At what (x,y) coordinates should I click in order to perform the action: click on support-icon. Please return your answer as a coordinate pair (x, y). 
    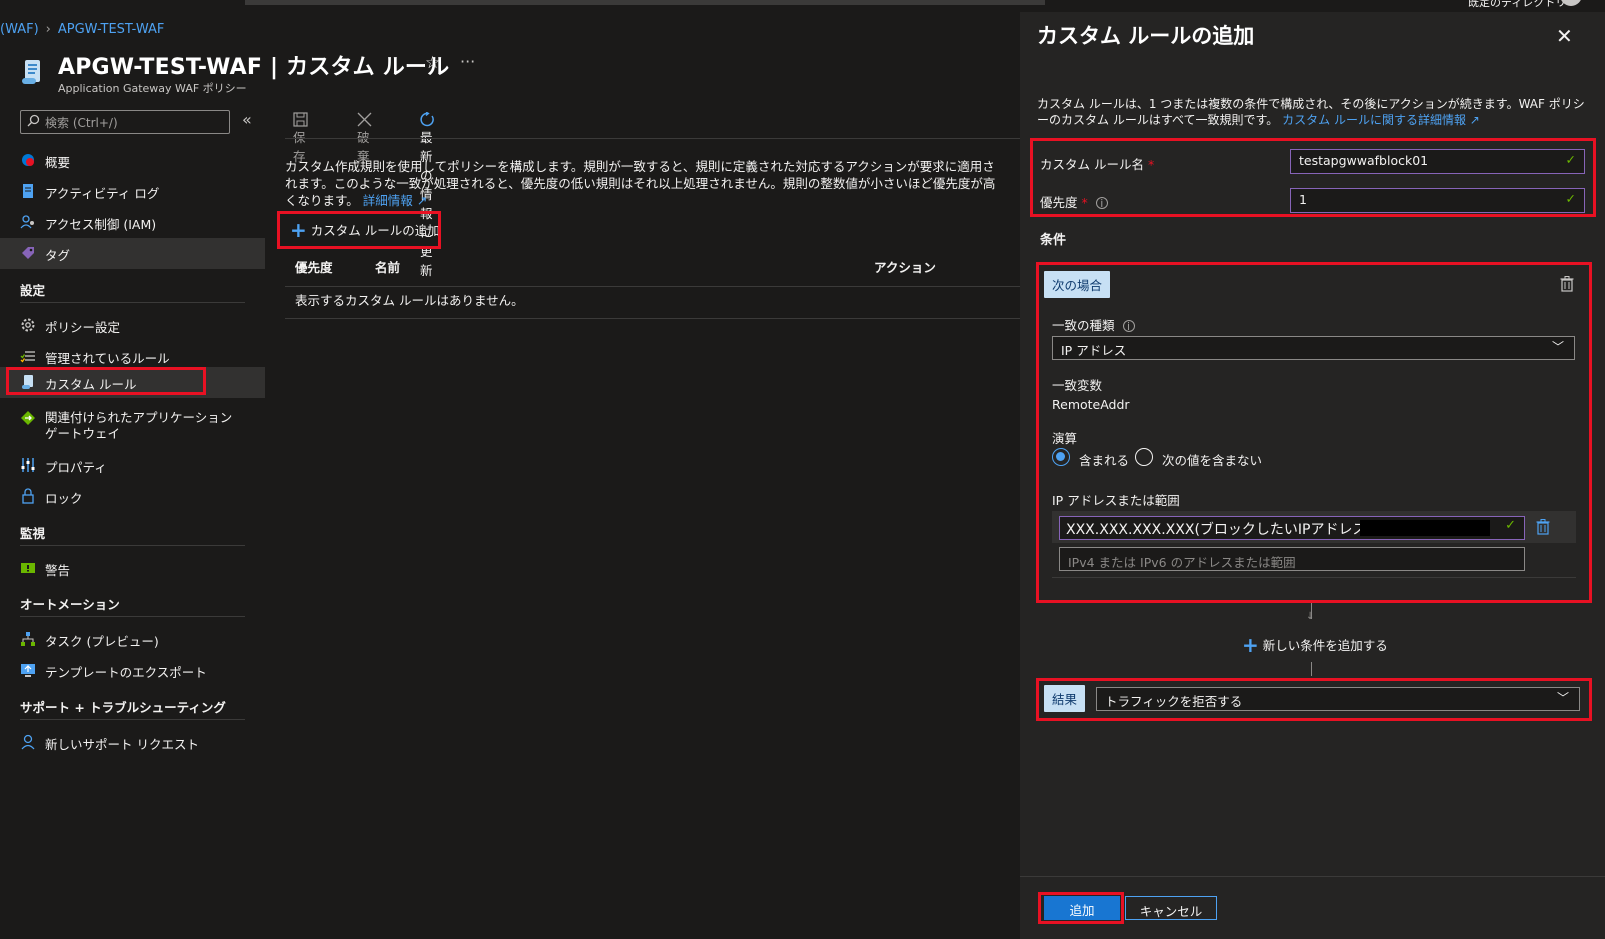
    Looking at the image, I should click on (28, 742).